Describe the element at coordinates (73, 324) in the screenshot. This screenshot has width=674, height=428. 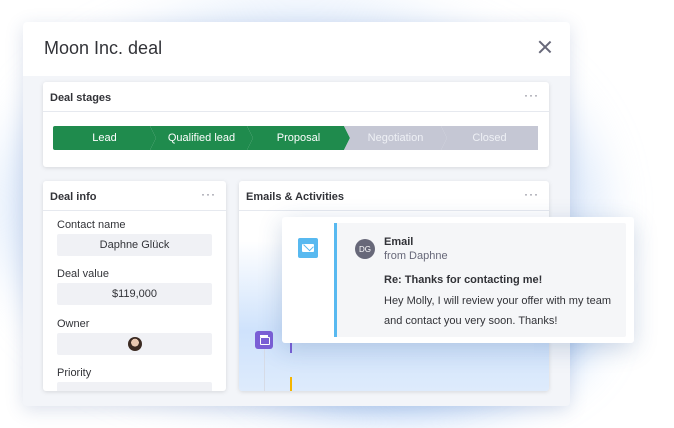
I see `owner-label: Owner` at that location.